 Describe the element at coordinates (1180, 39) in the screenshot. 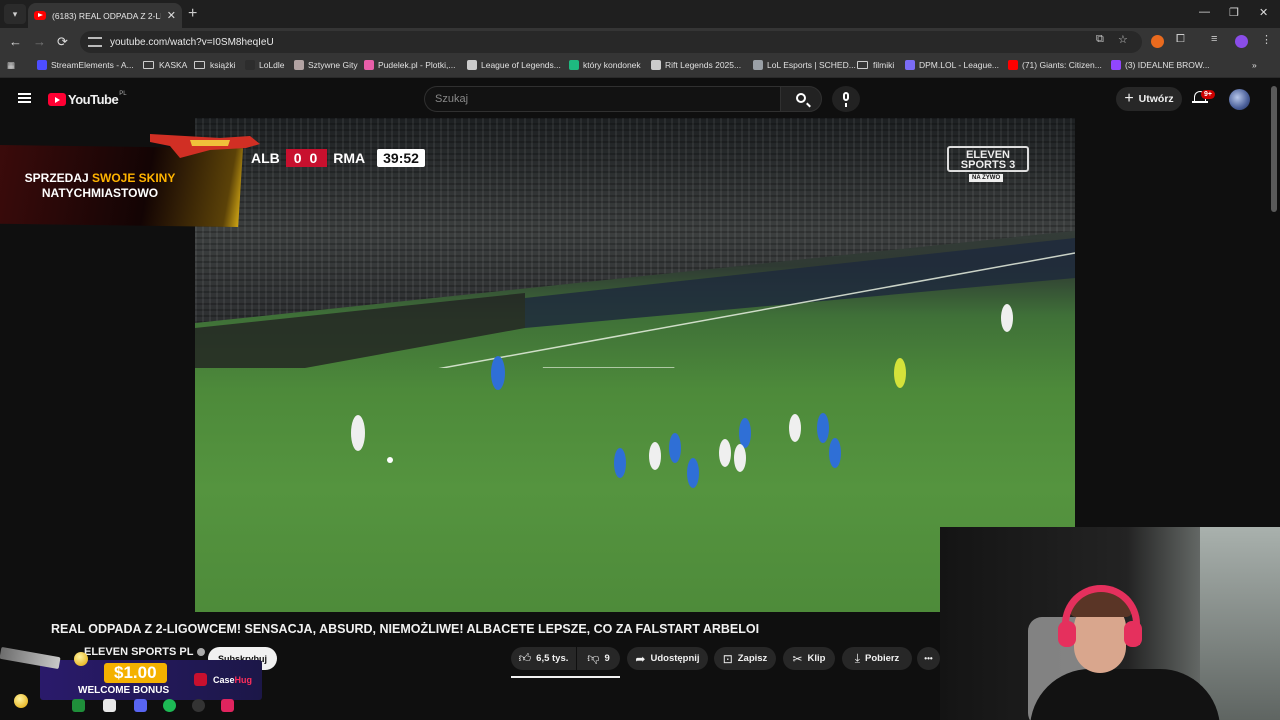

I see `extensions-puzzle-icon: ⧠` at that location.